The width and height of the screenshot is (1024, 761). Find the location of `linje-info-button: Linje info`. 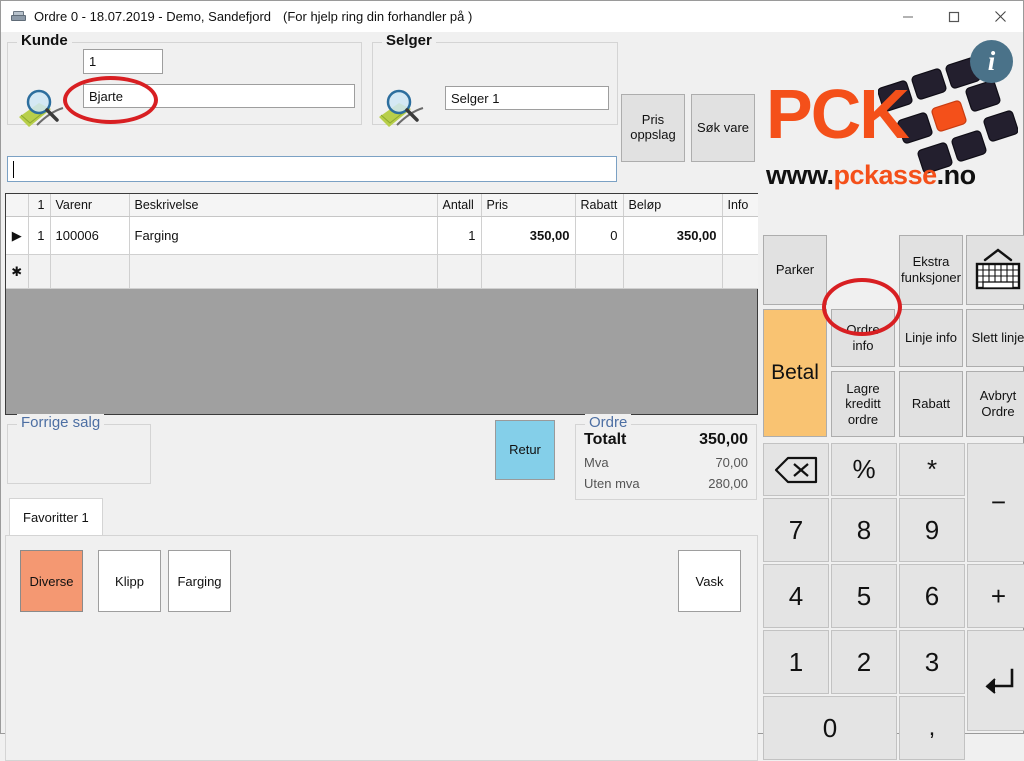

linje-info-button: Linje info is located at coordinates (931, 338).